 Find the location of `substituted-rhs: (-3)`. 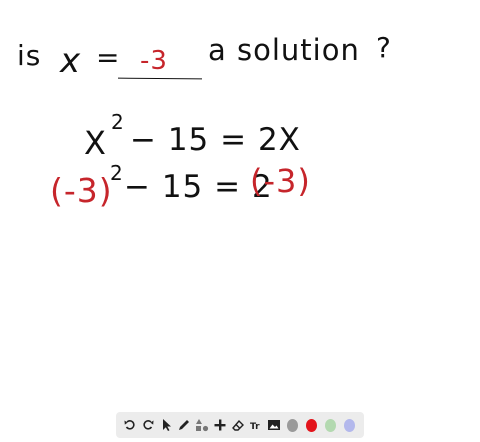

substituted-rhs: (-3) is located at coordinates (280, 181).